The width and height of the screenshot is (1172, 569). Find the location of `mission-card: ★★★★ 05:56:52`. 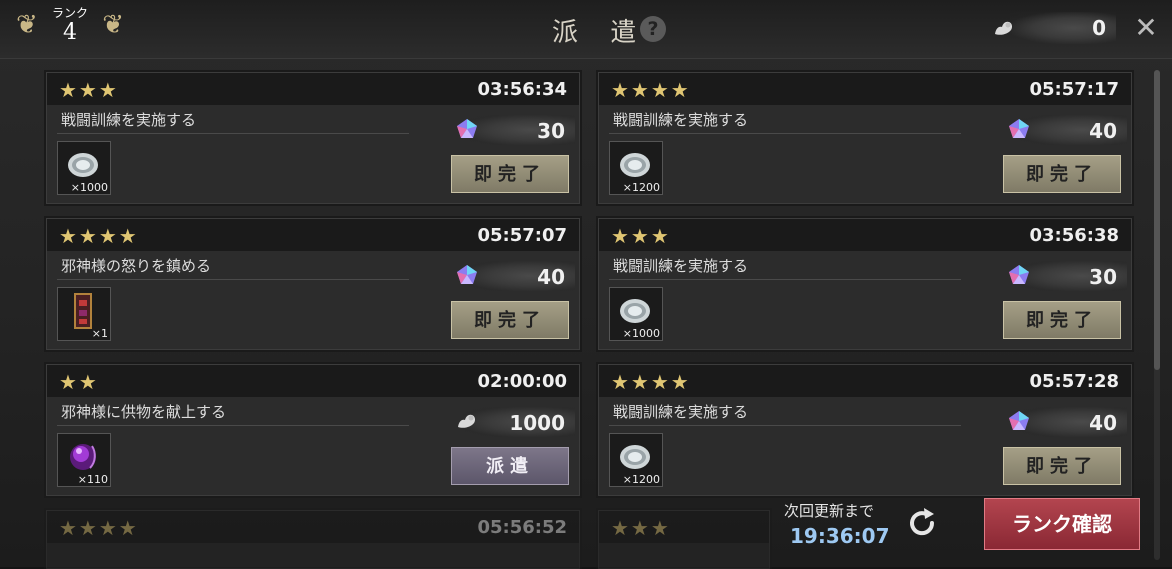

mission-card: ★★★★ 05:56:52 is located at coordinates (313, 539).